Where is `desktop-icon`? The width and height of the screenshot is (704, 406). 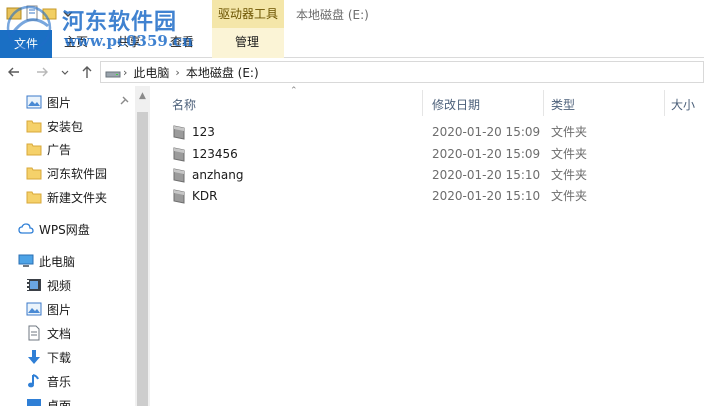 desktop-icon is located at coordinates (34, 401).